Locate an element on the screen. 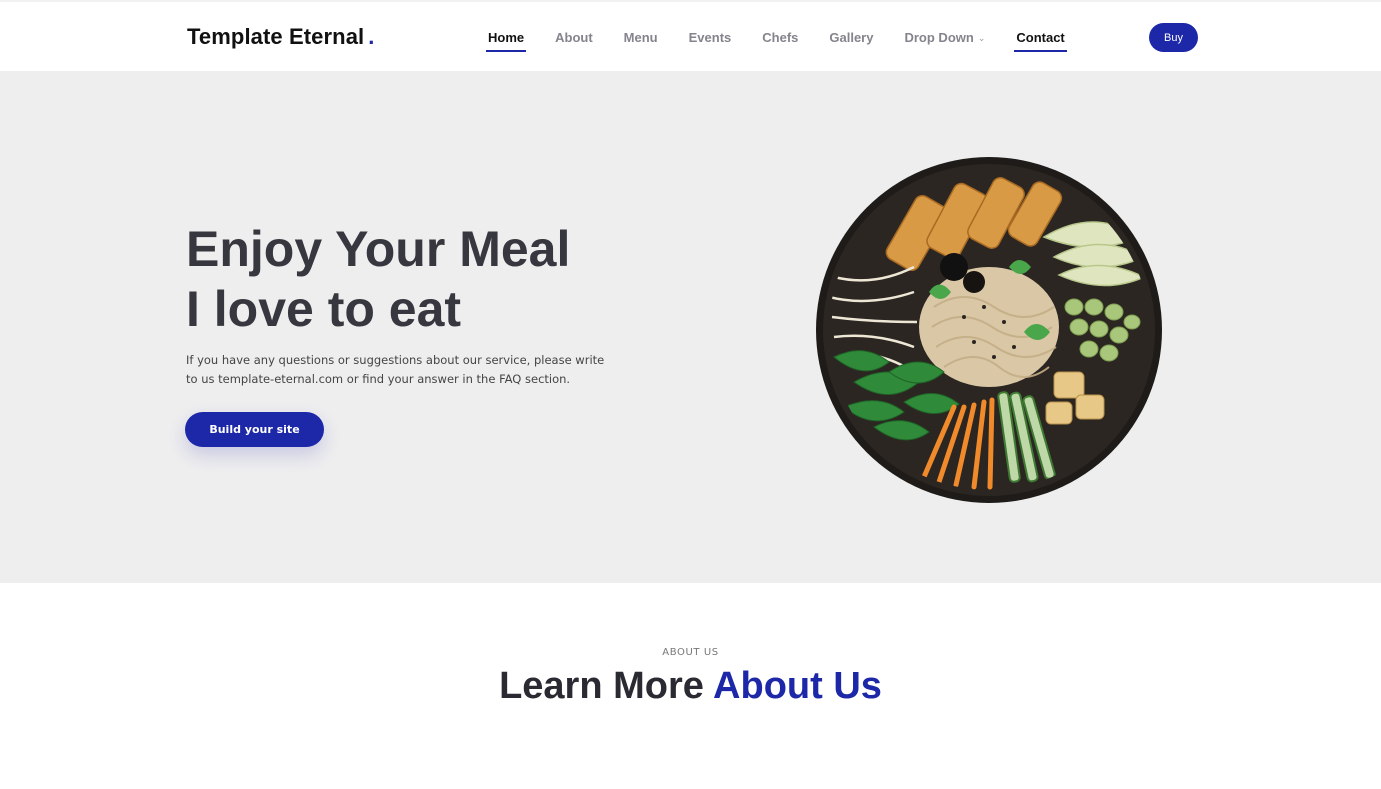 Image resolution: width=1381 pixels, height=789 pixels. nav-item-drop-down: Drop Down ⌄ is located at coordinates (944, 38).